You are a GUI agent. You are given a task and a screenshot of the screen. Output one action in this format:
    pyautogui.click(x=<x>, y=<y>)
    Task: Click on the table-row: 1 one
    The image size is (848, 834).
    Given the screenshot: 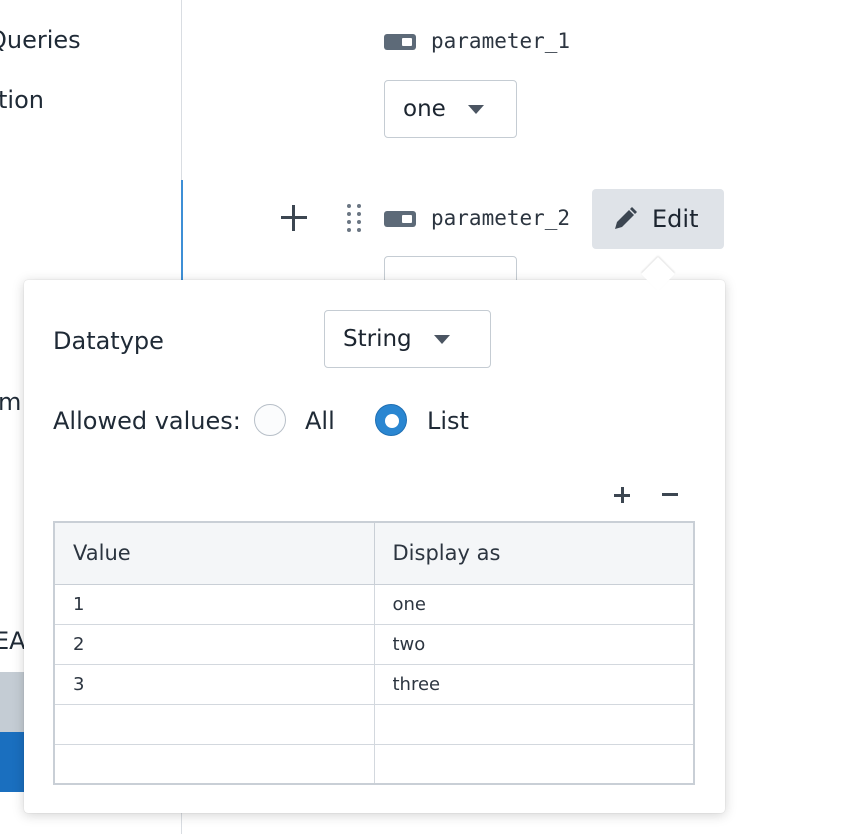 What is the action you would take?
    pyautogui.click(x=374, y=604)
    